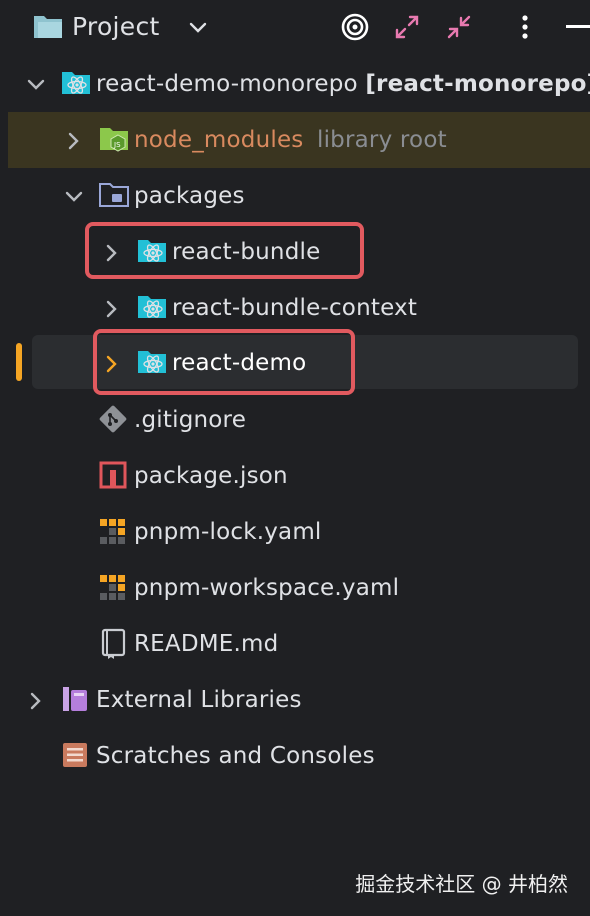 This screenshot has width=590, height=916. What do you see at coordinates (206, 644) in the screenshot?
I see `tree-item-label: README.md` at bounding box center [206, 644].